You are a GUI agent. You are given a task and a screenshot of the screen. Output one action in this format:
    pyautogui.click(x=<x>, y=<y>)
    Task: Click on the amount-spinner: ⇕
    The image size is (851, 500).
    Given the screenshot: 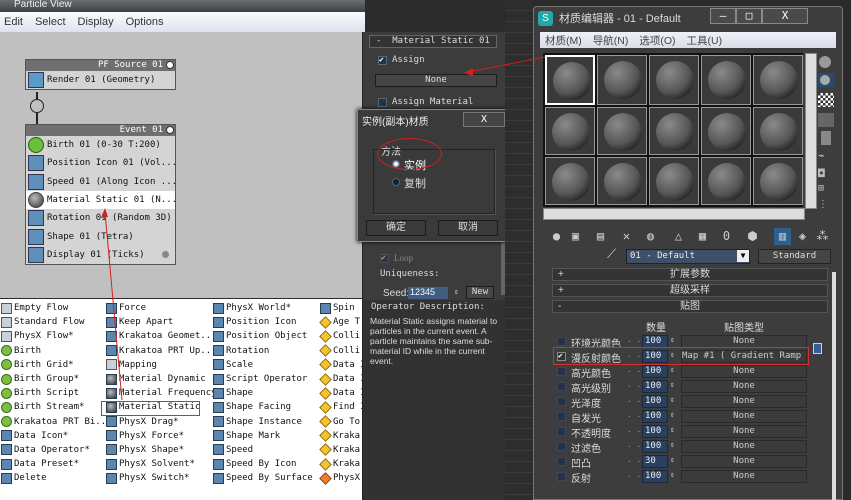 What is the action you would take?
    pyautogui.click(x=672, y=459)
    